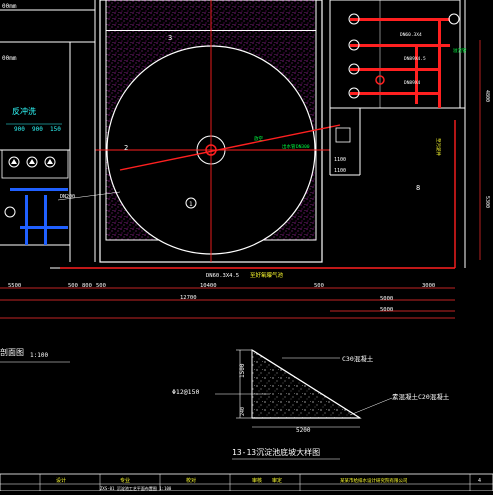 Image resolution: width=493 pixels, height=495 pixels. I want to click on center-tag: 1, so click(191, 204).